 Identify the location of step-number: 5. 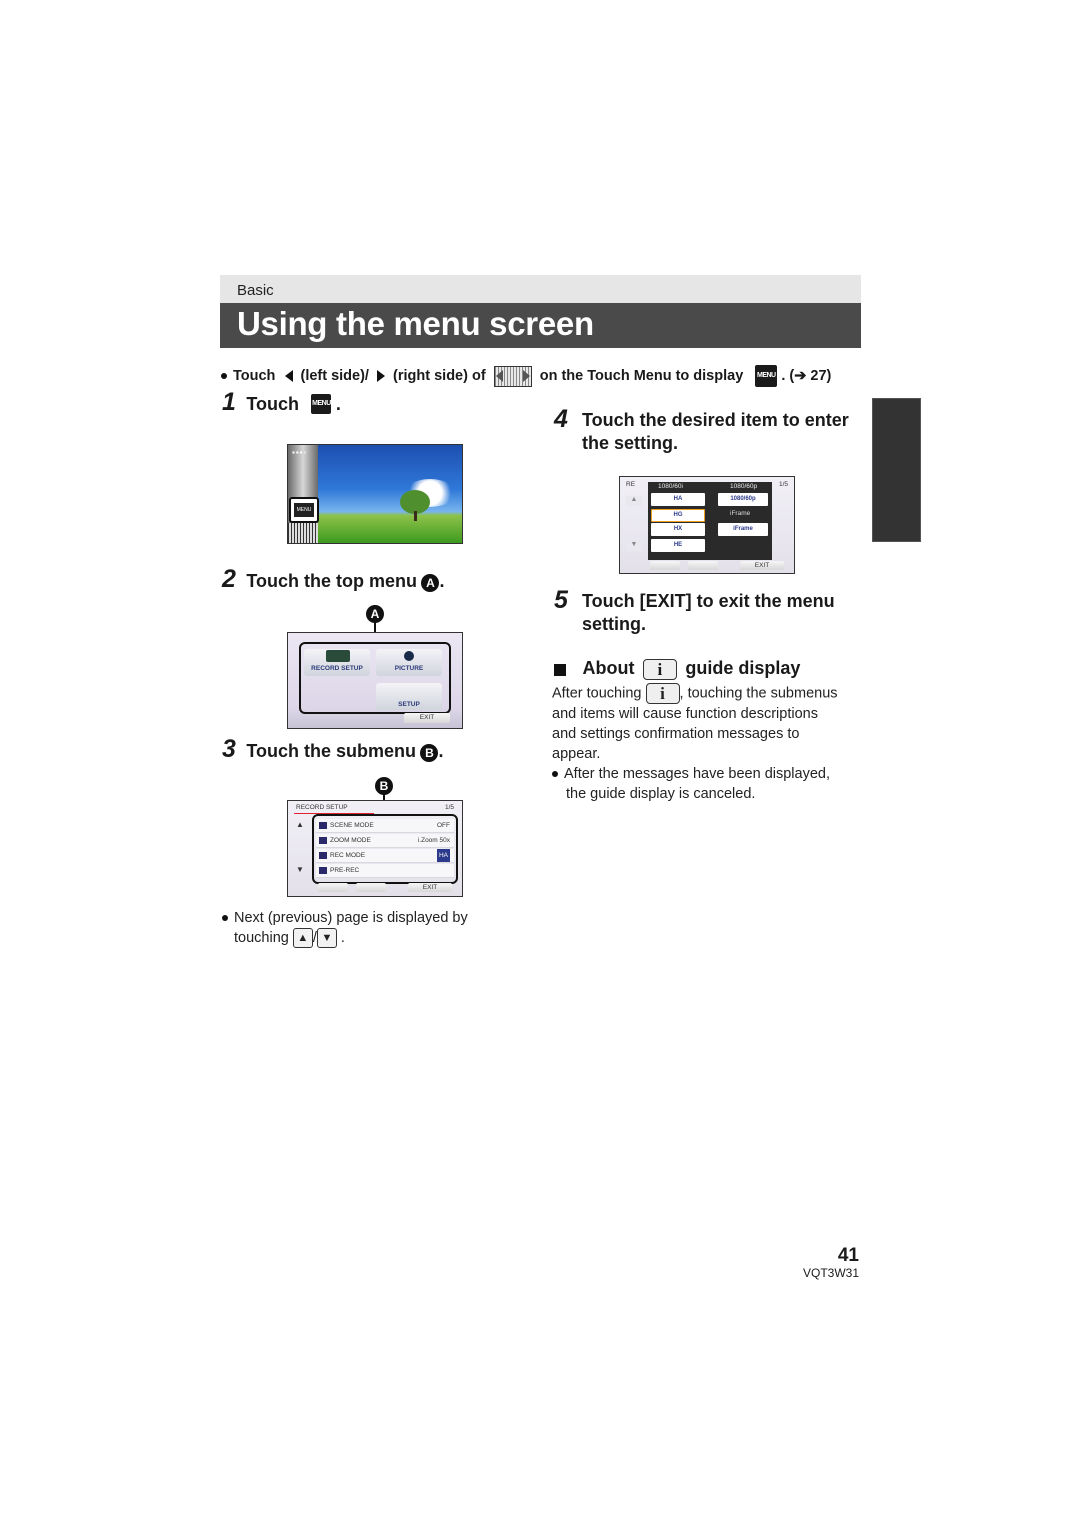
(561, 600).